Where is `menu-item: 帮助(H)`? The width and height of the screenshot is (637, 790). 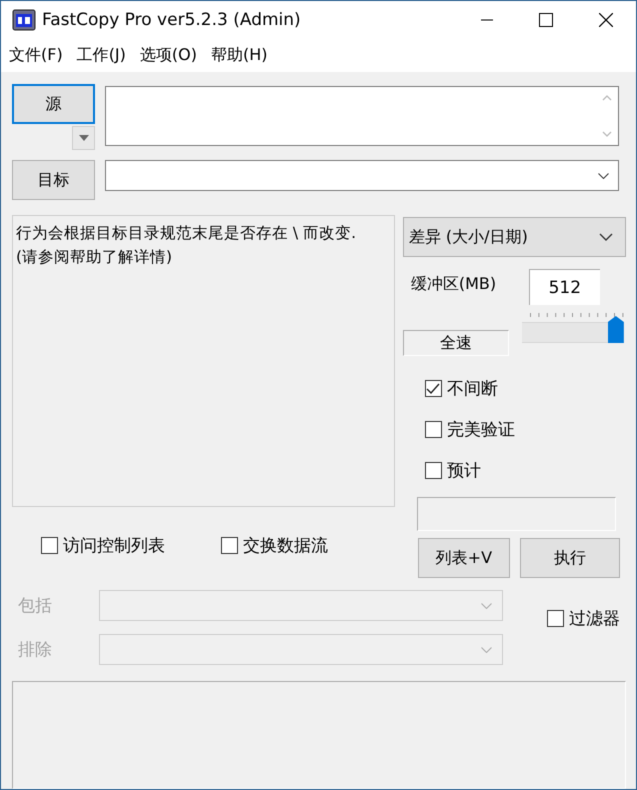 menu-item: 帮助(H) is located at coordinates (239, 55).